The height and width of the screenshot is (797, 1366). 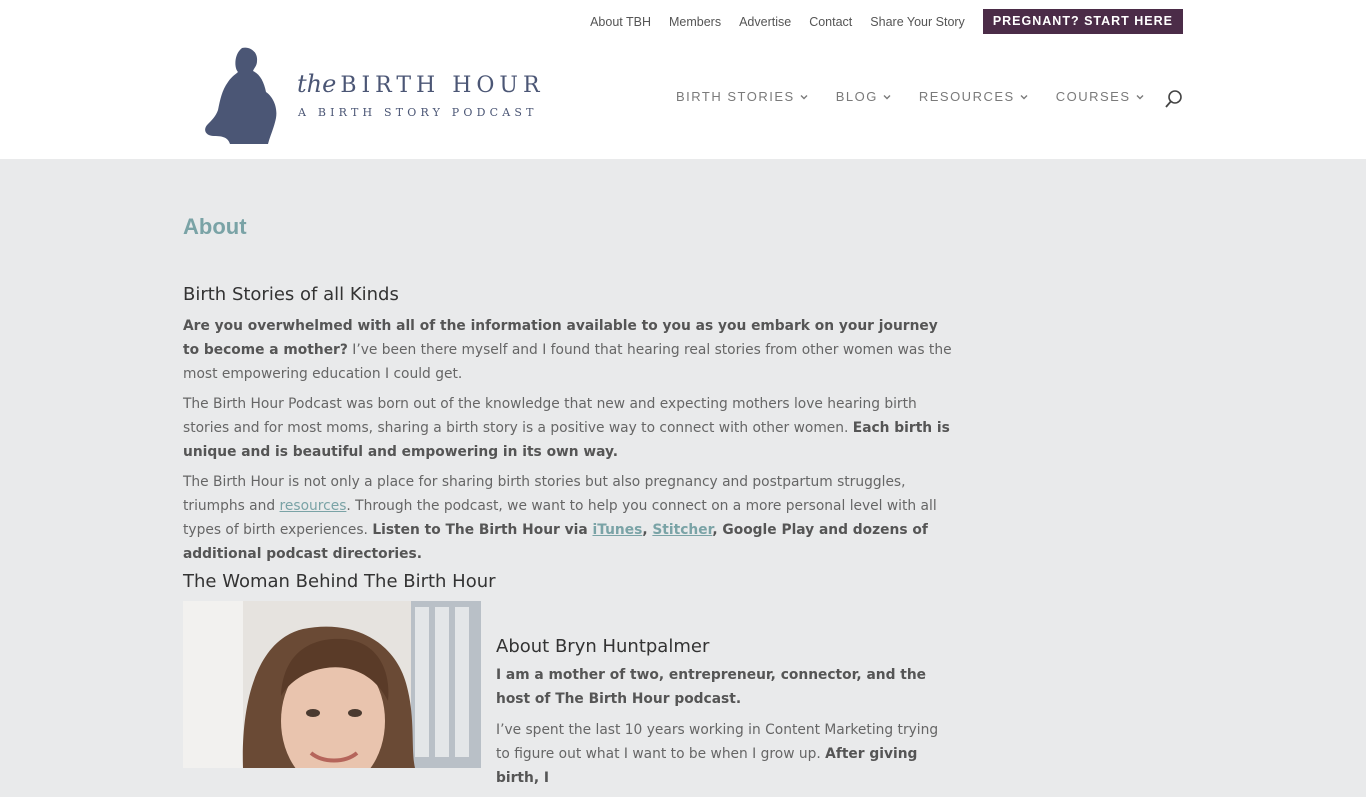 What do you see at coordinates (482, 530) in the screenshot?
I see `listen-bold-a: Listen to The Birth Hour via` at bounding box center [482, 530].